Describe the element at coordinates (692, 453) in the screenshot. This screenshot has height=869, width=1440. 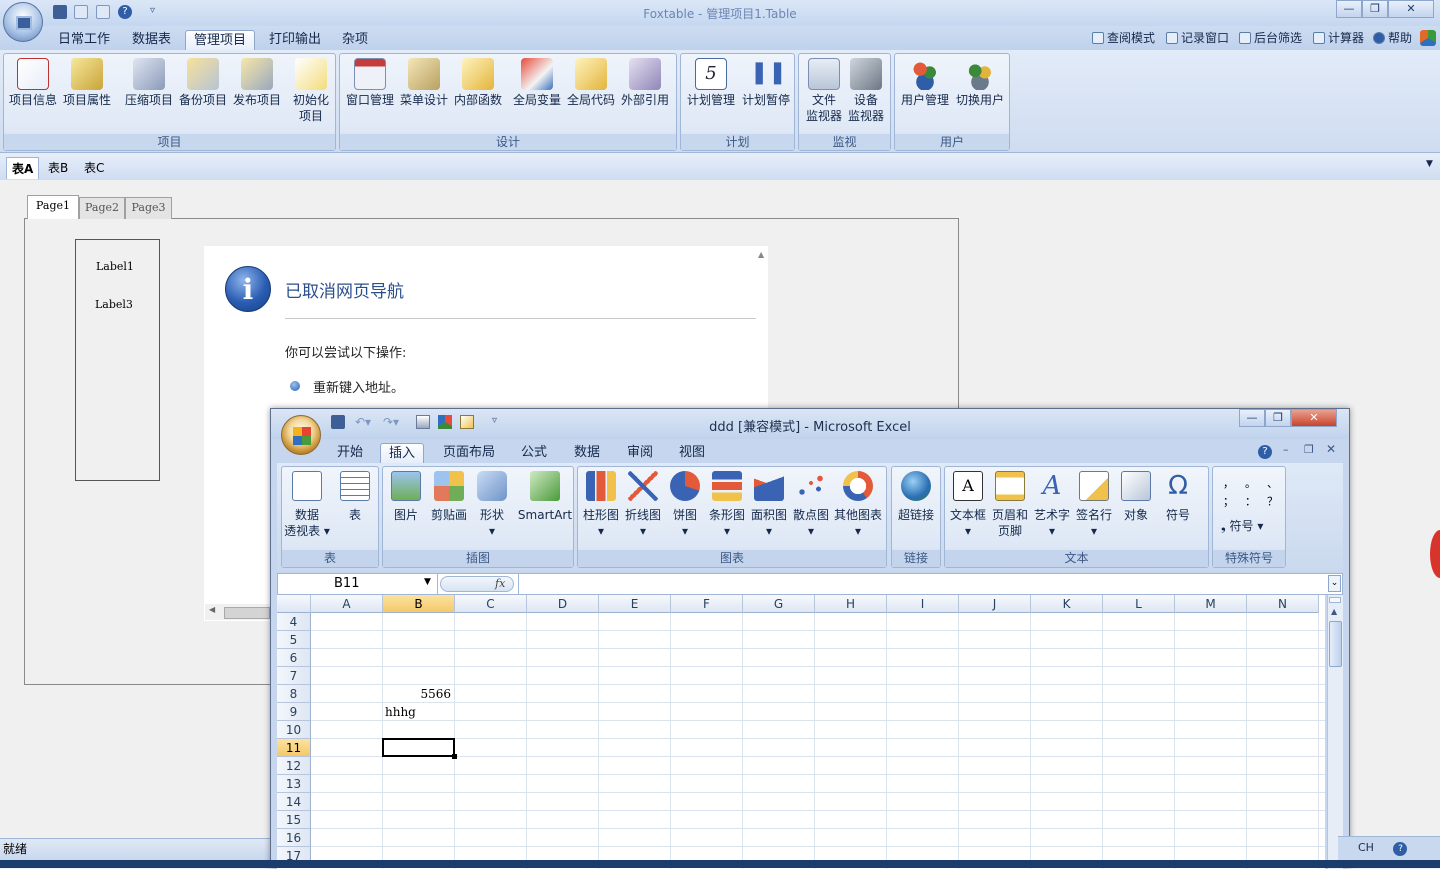
I see `excel-tab-view: 视图` at that location.